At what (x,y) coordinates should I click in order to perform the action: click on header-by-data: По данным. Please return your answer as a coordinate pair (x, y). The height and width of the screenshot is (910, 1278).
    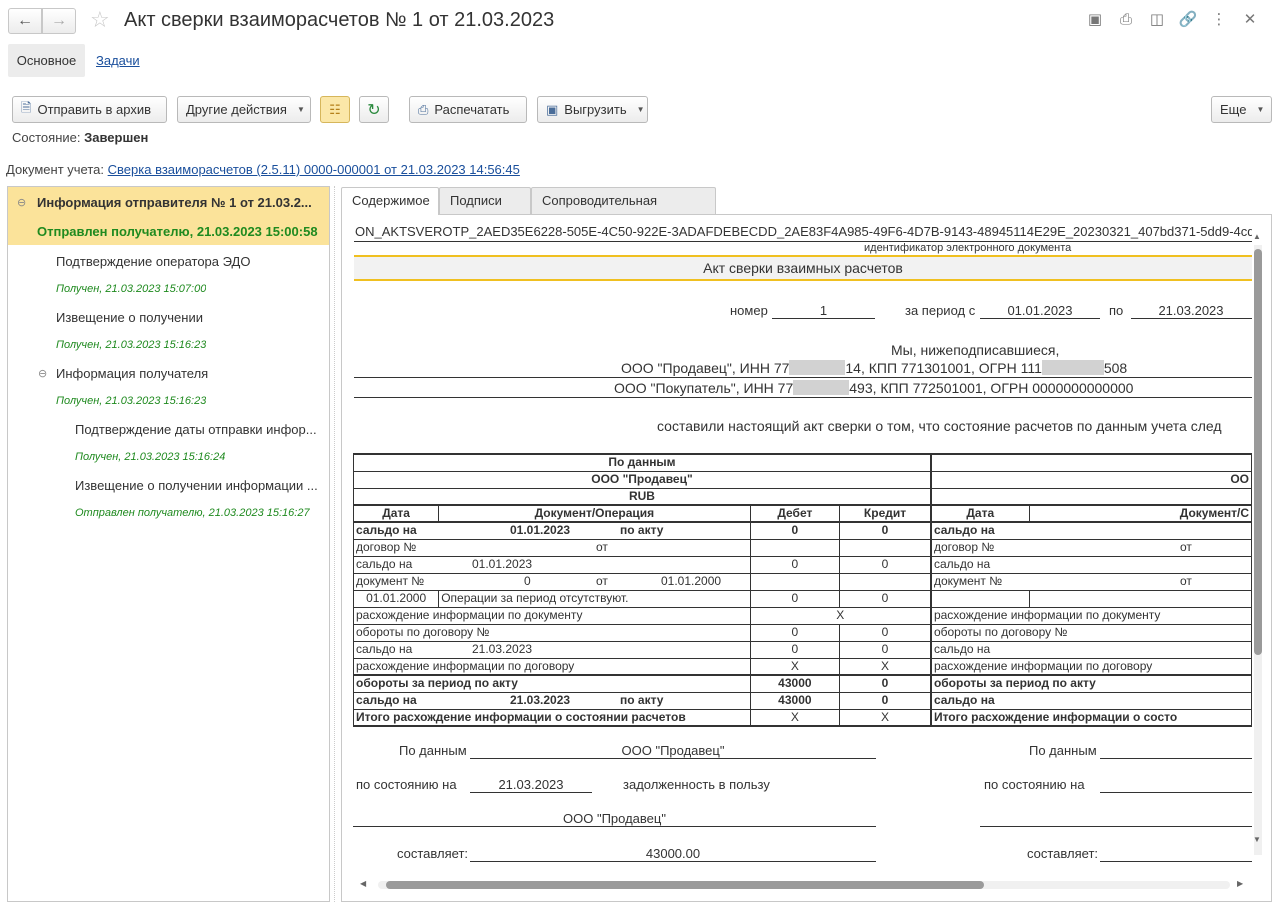
    Looking at the image, I should click on (642, 462).